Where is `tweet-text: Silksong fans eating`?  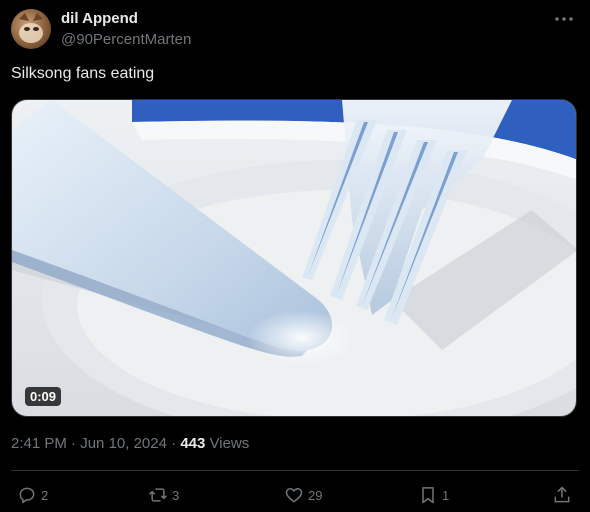 tweet-text: Silksong fans eating is located at coordinates (83, 73).